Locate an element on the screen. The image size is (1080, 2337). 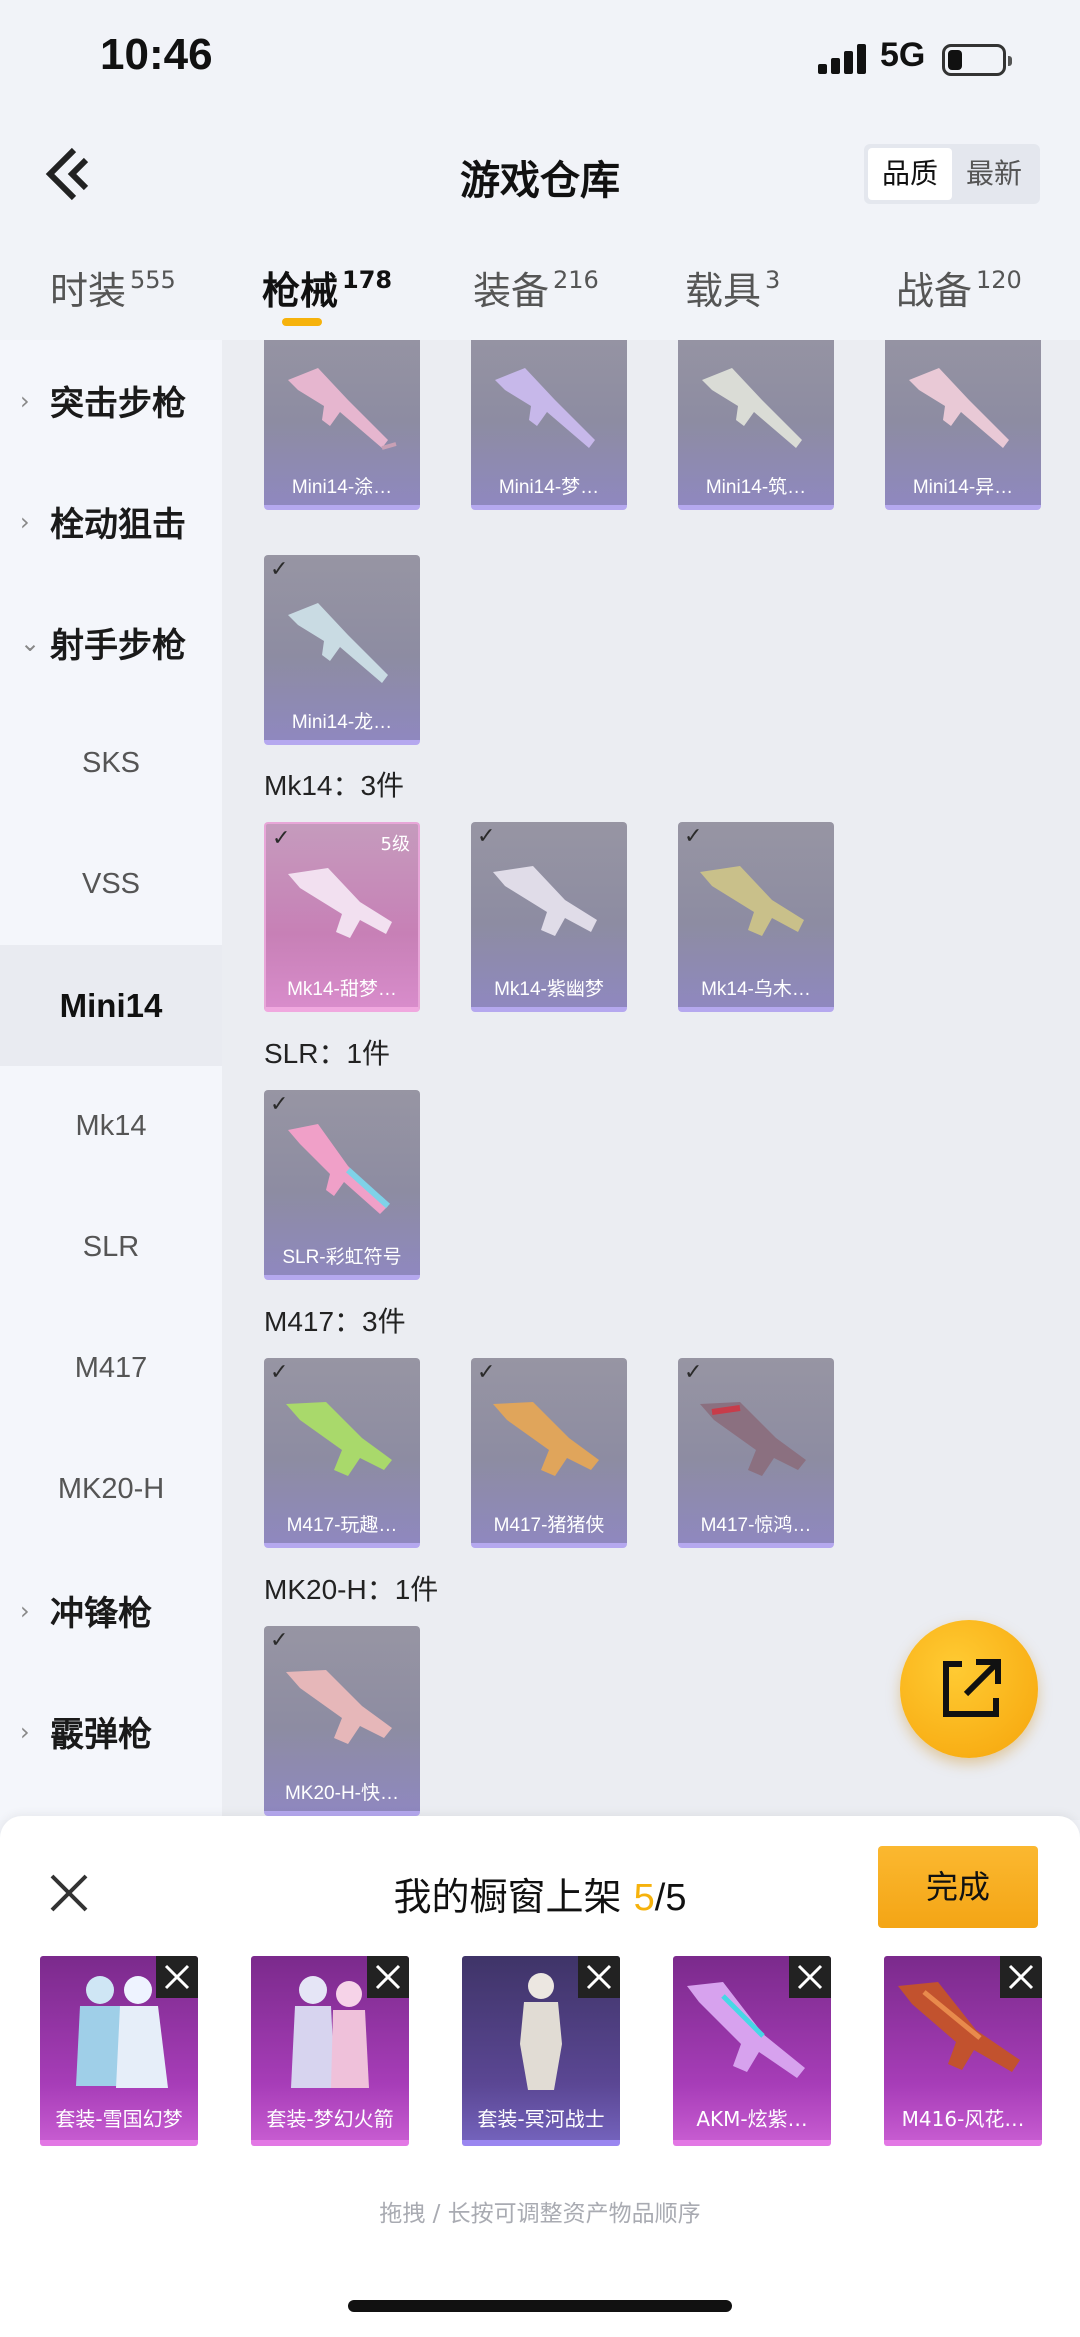
sort-newest-button: 最新 is located at coordinates (994, 174).